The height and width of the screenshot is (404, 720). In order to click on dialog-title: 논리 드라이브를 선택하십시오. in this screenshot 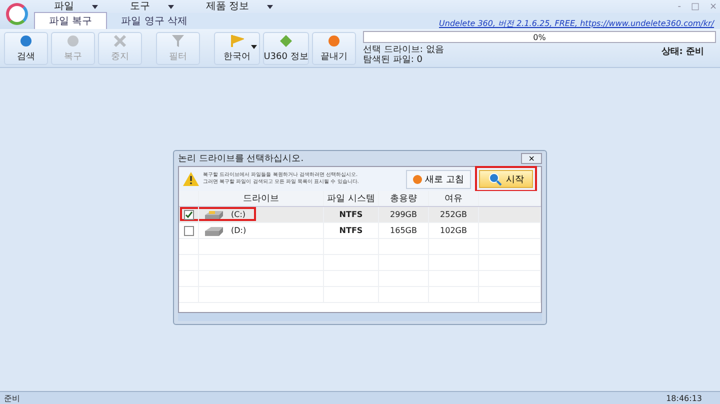, I will do `click(241, 159)`.